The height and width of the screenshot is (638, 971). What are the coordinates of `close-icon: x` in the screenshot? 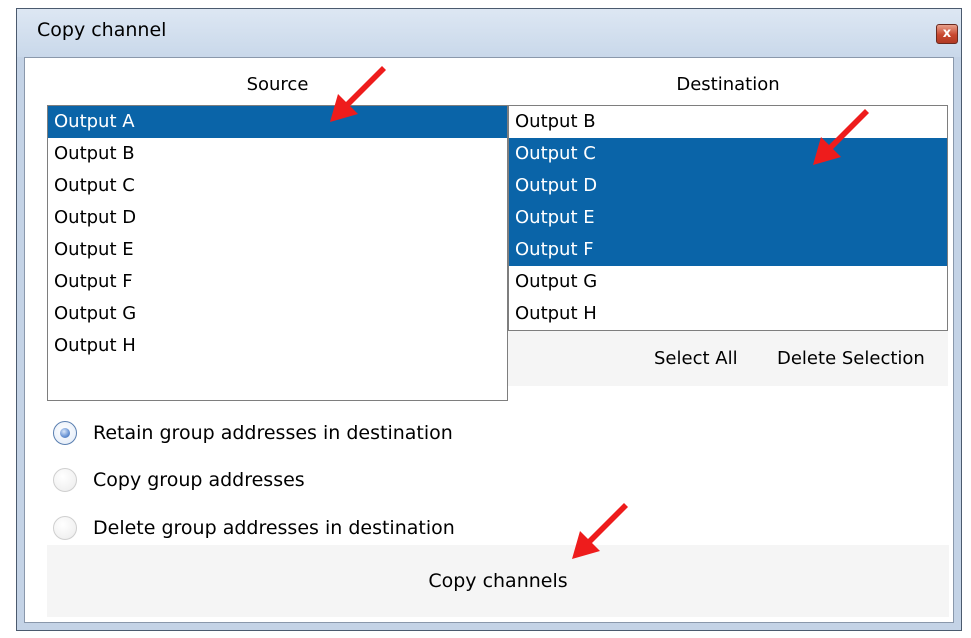 It's located at (947, 33).